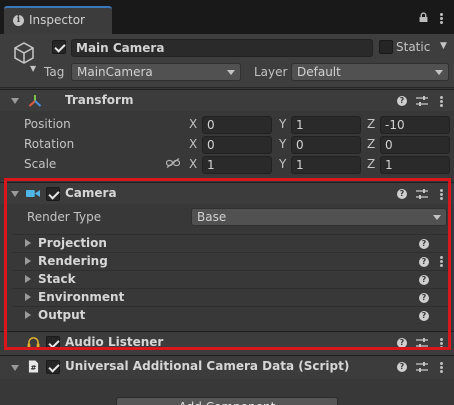 Image resolution: width=454 pixels, height=405 pixels. What do you see at coordinates (40, 164) in the screenshot?
I see `scale-label: Scale` at bounding box center [40, 164].